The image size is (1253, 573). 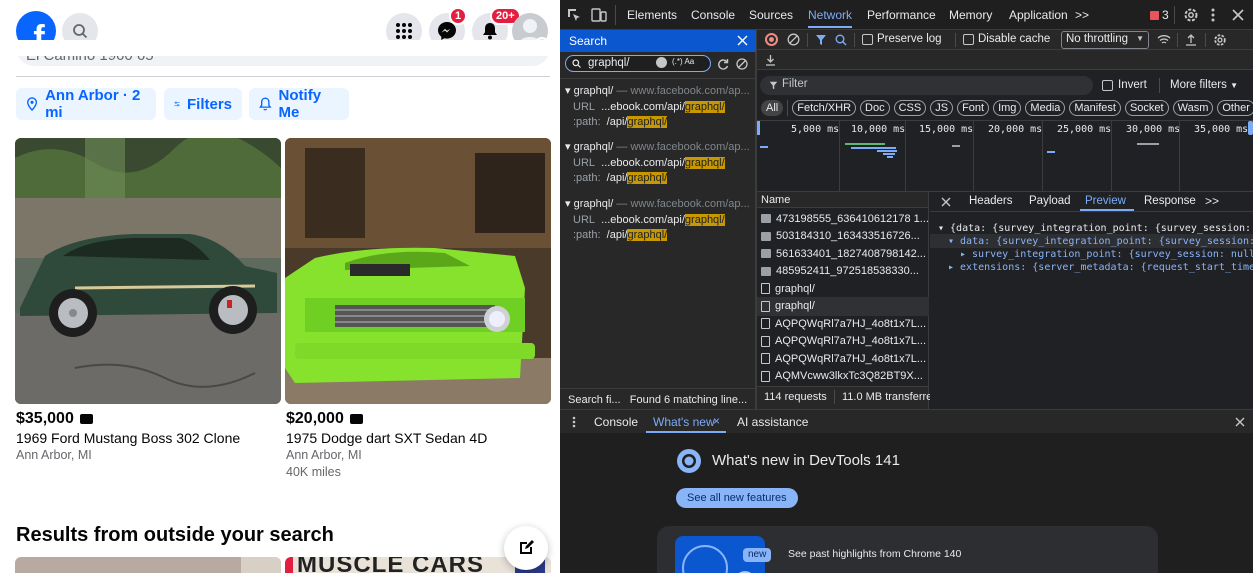 What do you see at coordinates (990, 201) in the screenshot?
I see `details-tab-headers: Headers` at bounding box center [990, 201].